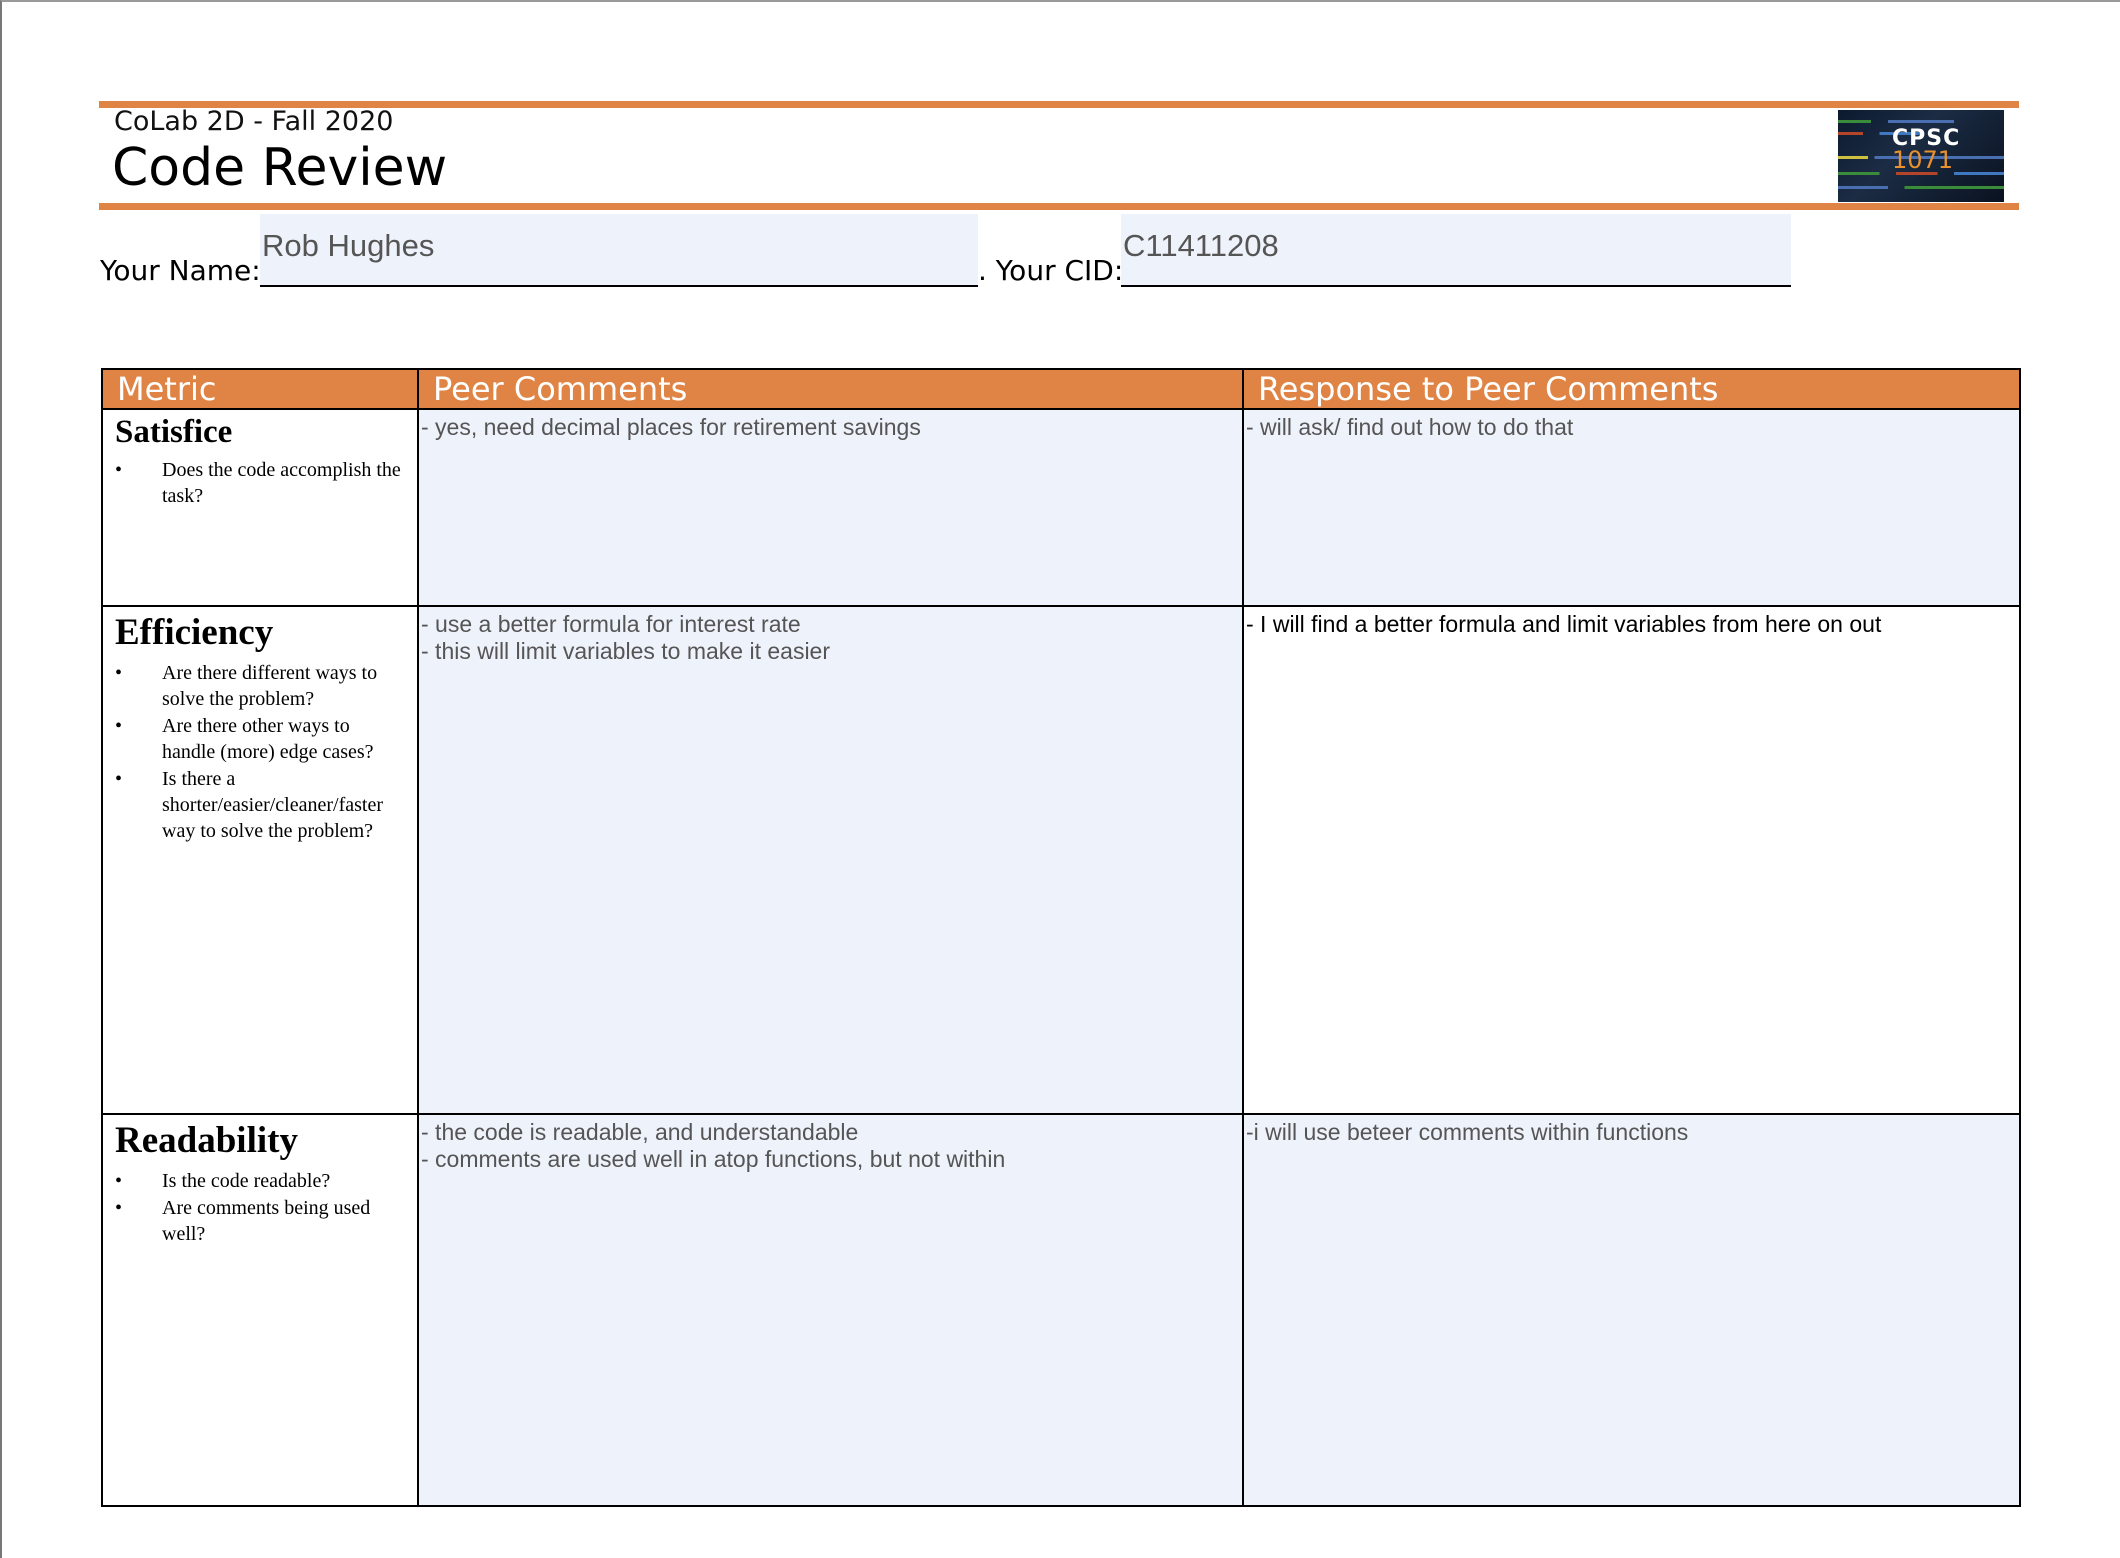  Describe the element at coordinates (260, 1181) in the screenshot. I see `metric-question: Is the code readable?` at that location.